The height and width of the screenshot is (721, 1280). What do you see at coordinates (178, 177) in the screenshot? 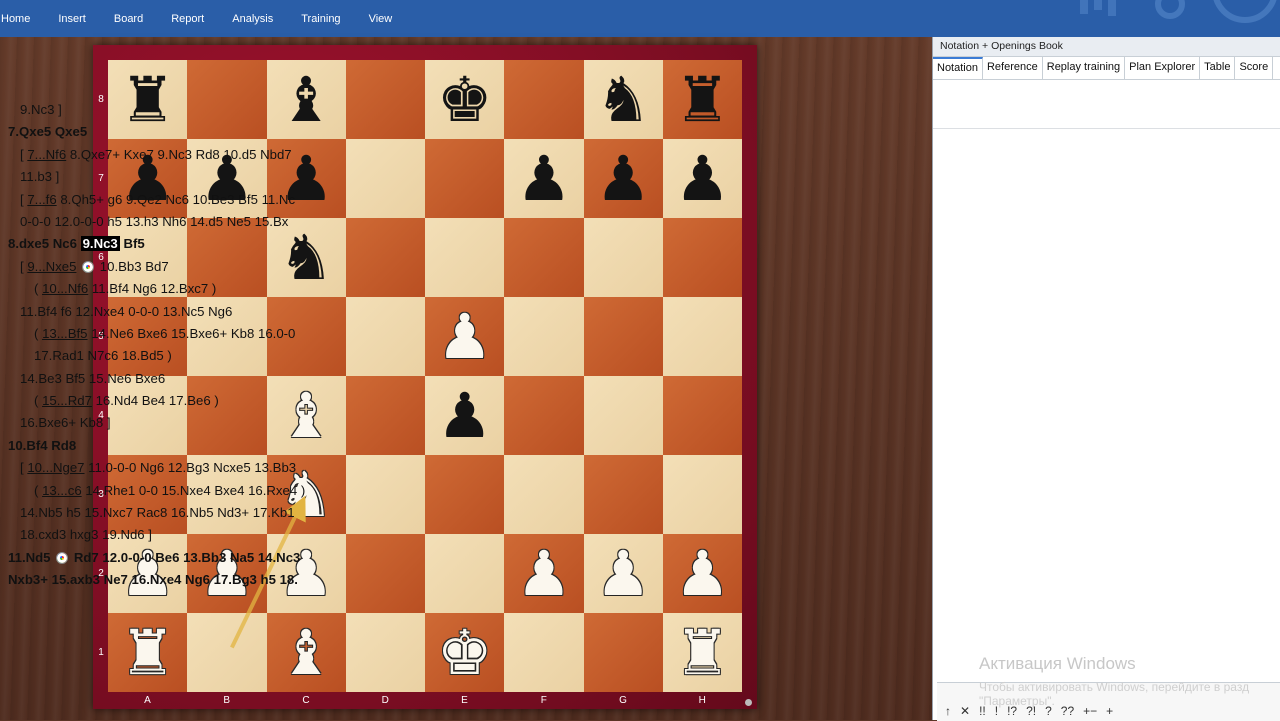
I see `notation-line: 11.b3 ]` at bounding box center [178, 177].